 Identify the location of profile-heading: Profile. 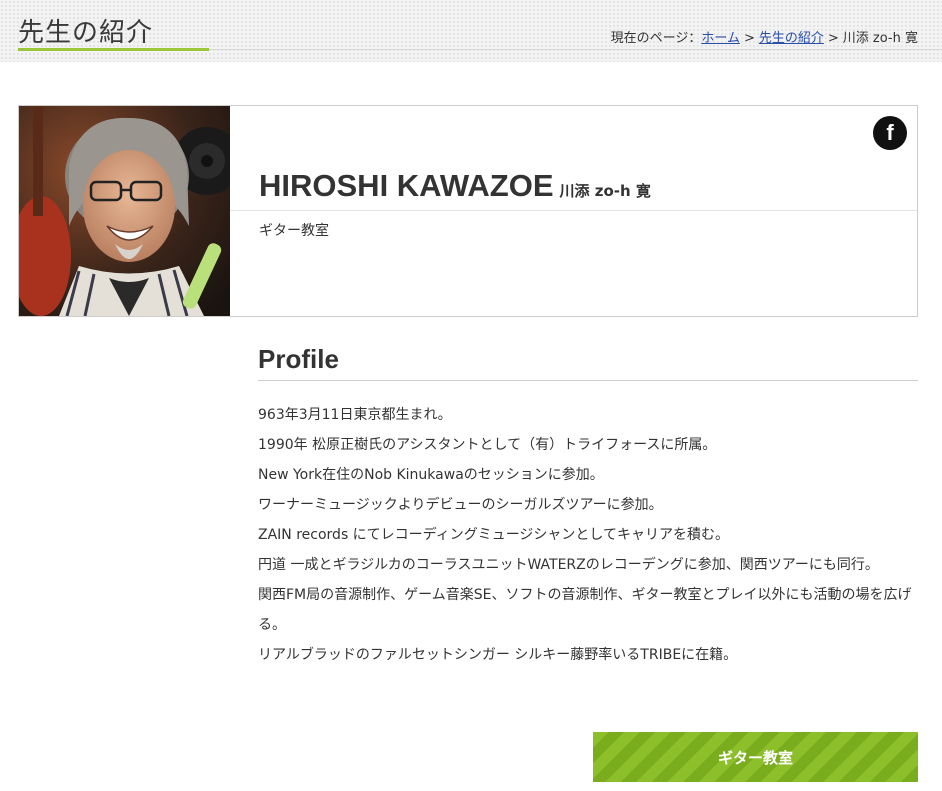
(298, 359).